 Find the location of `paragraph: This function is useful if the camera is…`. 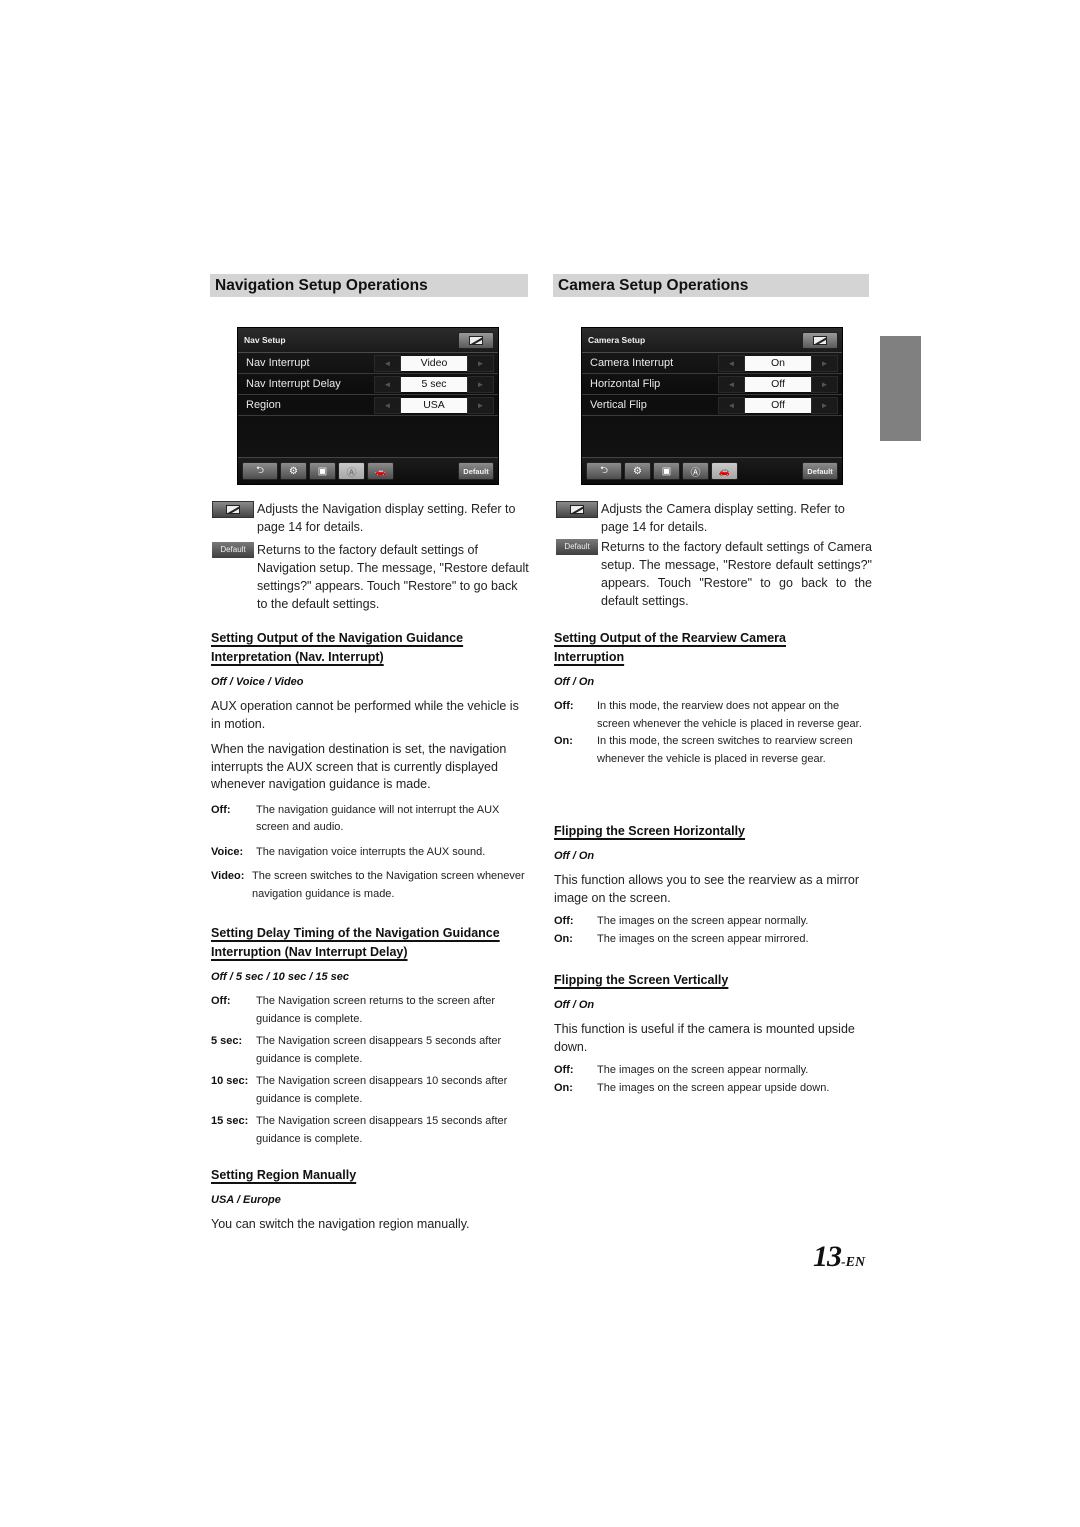

paragraph: This function is useful if the camera is… is located at coordinates (704, 1038).